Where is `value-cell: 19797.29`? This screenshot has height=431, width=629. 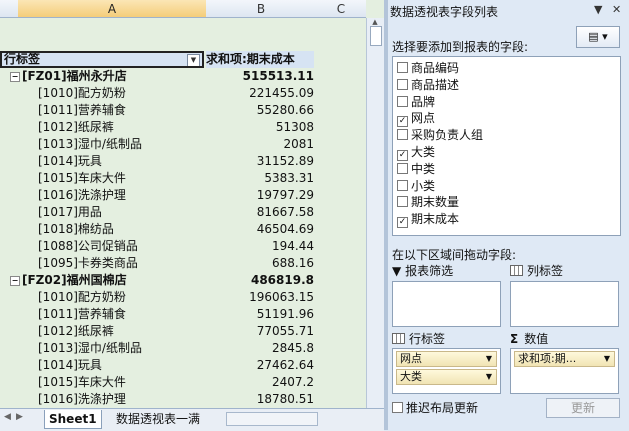 value-cell: 19797.29 is located at coordinates (260, 195).